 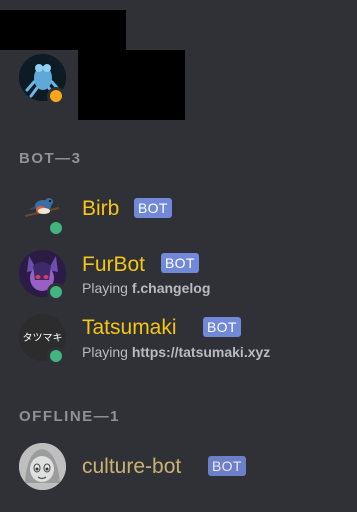 What do you see at coordinates (42, 338) in the screenshot?
I see `tatsumaki-avatar-text: タツマキ` at bounding box center [42, 338].